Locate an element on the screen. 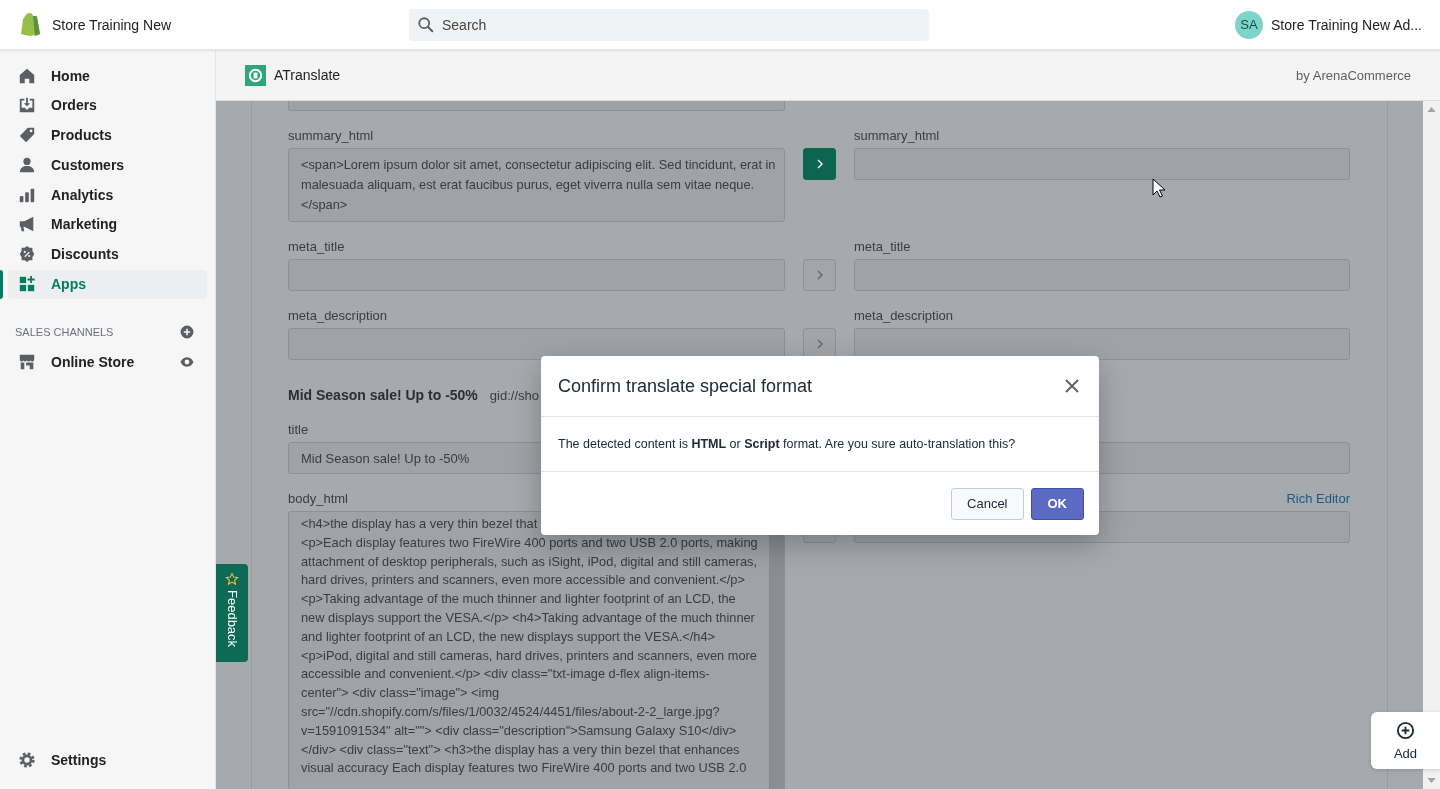  megaphone-icon is located at coordinates (27, 224).